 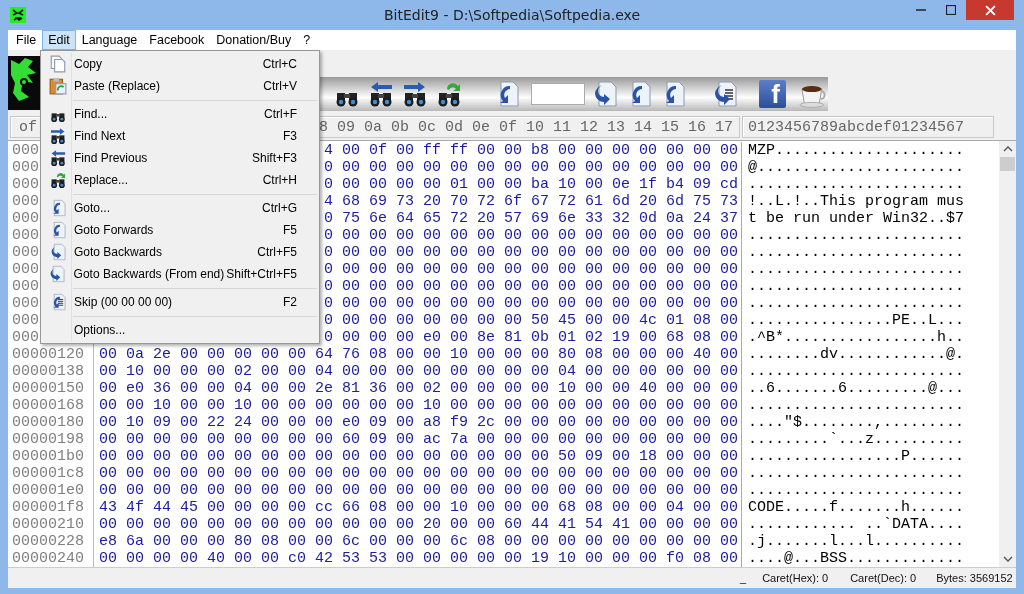 I want to click on facebook-button: f, so click(x=772, y=93).